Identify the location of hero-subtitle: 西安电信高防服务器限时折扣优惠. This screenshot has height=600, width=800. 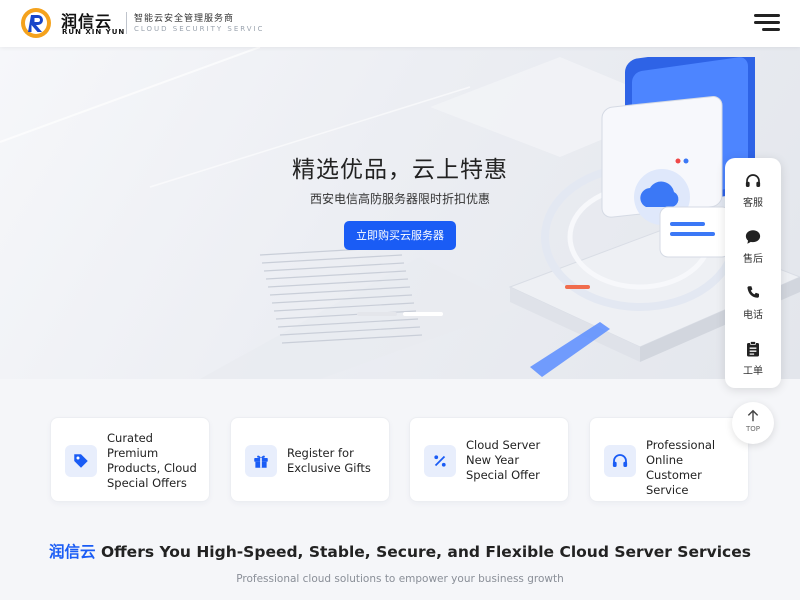
(399, 199).